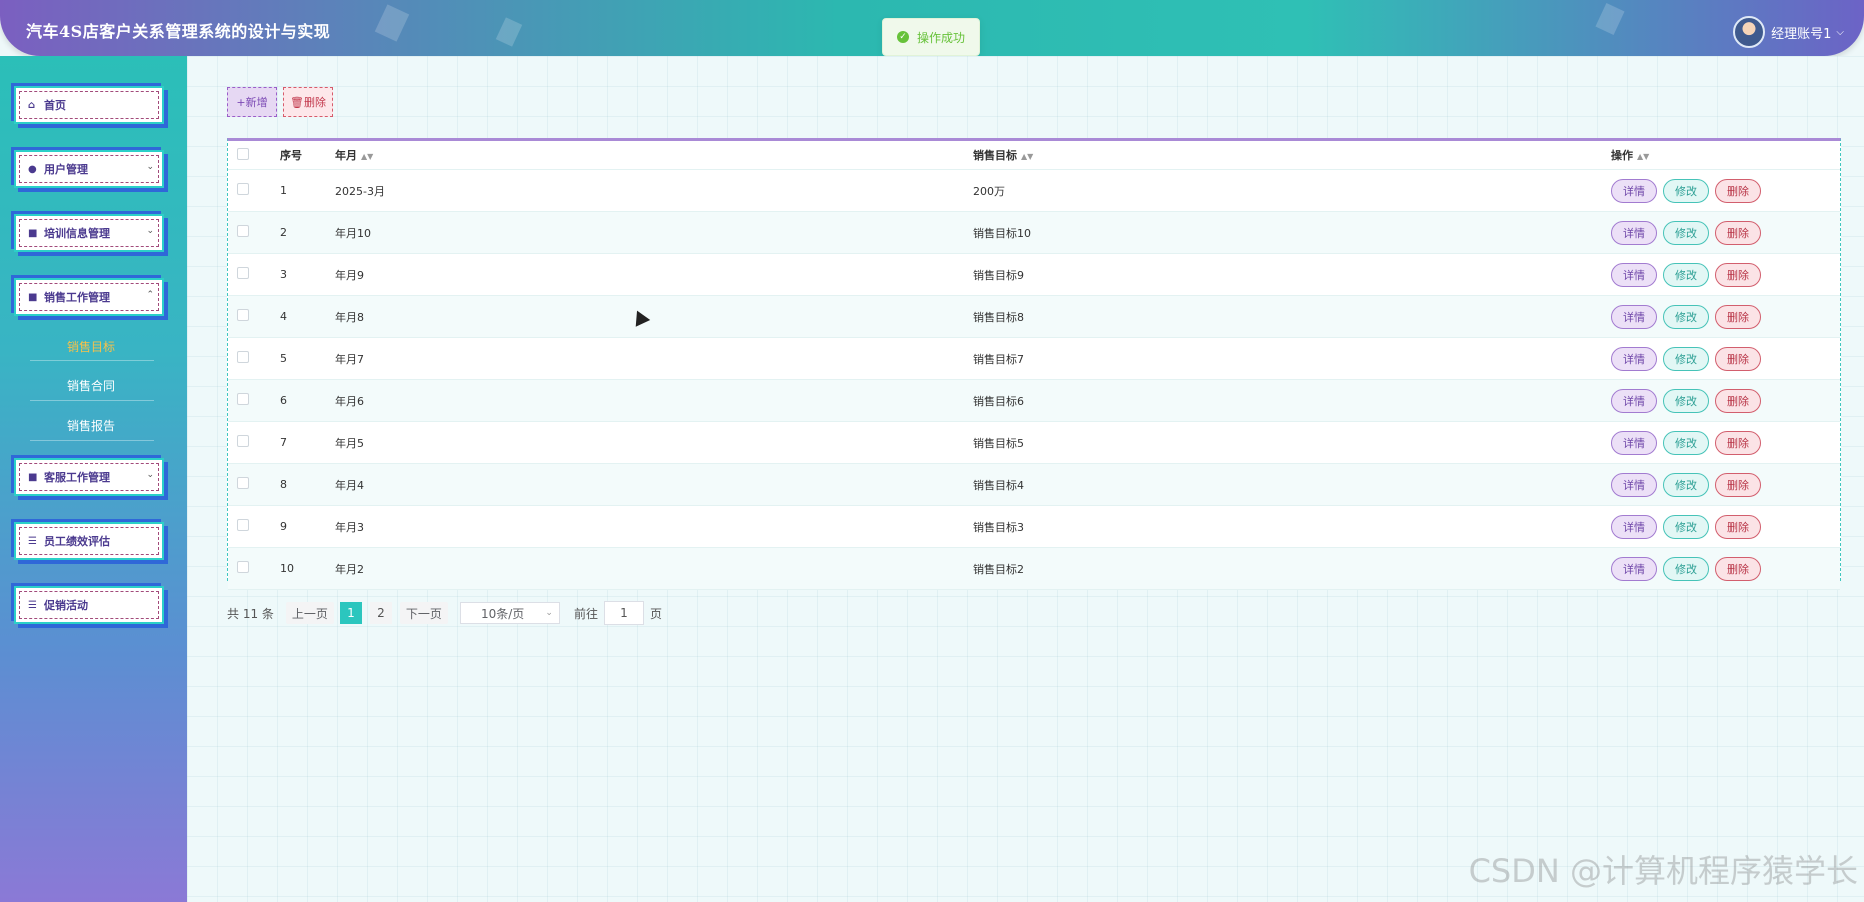  I want to click on column-header-month: 年月 ▲▼, so click(654, 155).